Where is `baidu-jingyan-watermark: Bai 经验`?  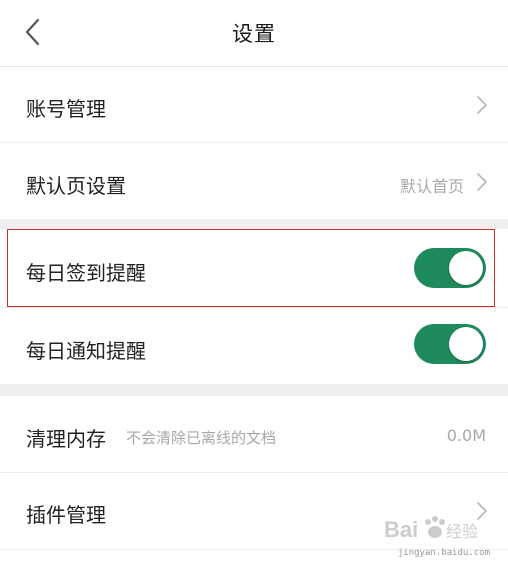
baidu-jingyan-watermark: Bai 经验 is located at coordinates (434, 531).